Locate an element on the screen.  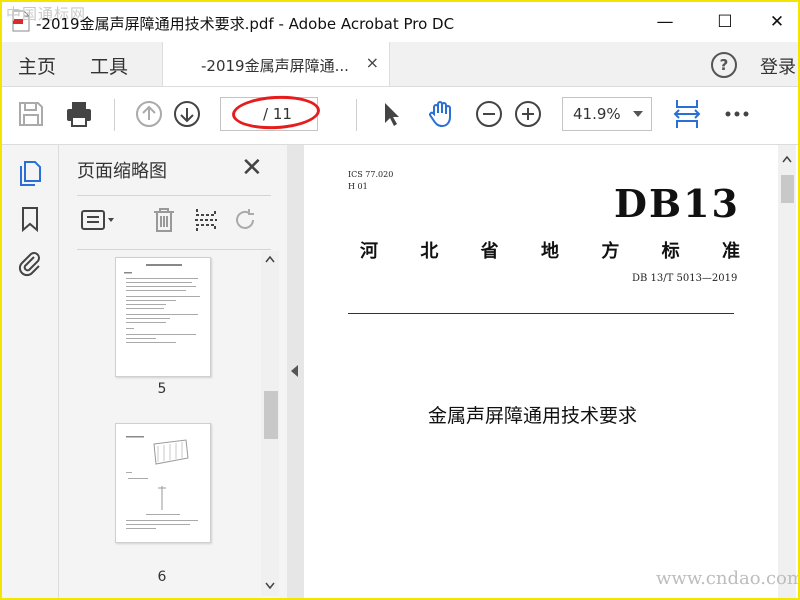
region-heading: 河 北 省 地 方 标 准 is located at coordinates (550, 250).